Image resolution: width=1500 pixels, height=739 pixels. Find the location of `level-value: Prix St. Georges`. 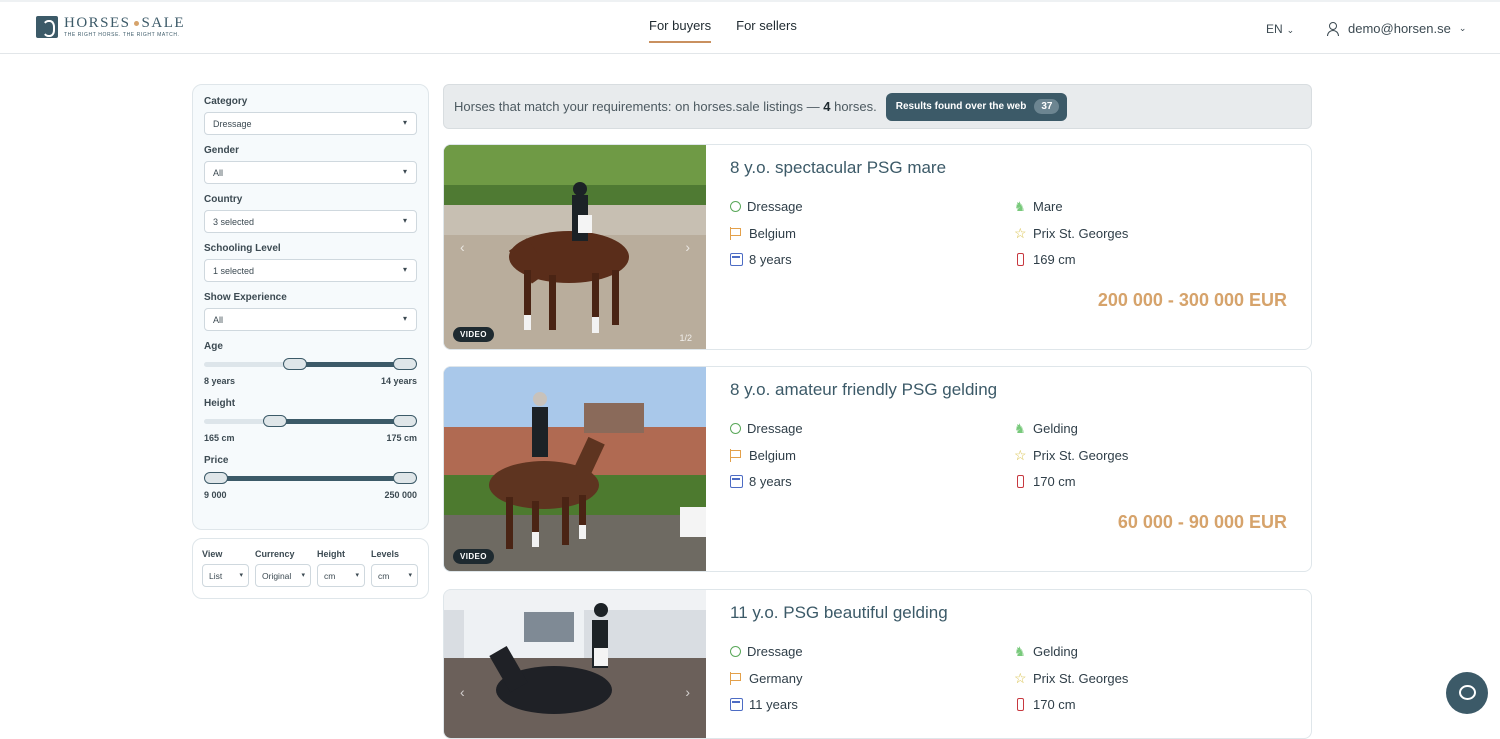

level-value: Prix St. Georges is located at coordinates (1081, 678).